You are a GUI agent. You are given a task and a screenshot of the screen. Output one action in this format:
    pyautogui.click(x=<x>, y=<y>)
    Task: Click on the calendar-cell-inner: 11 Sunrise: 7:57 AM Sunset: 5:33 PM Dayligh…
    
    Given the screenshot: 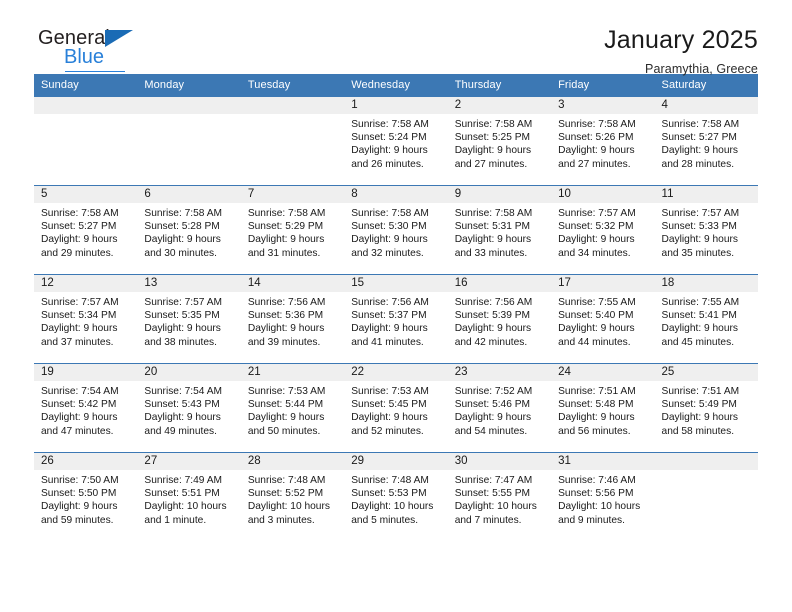 What is the action you would take?
    pyautogui.click(x=706, y=230)
    